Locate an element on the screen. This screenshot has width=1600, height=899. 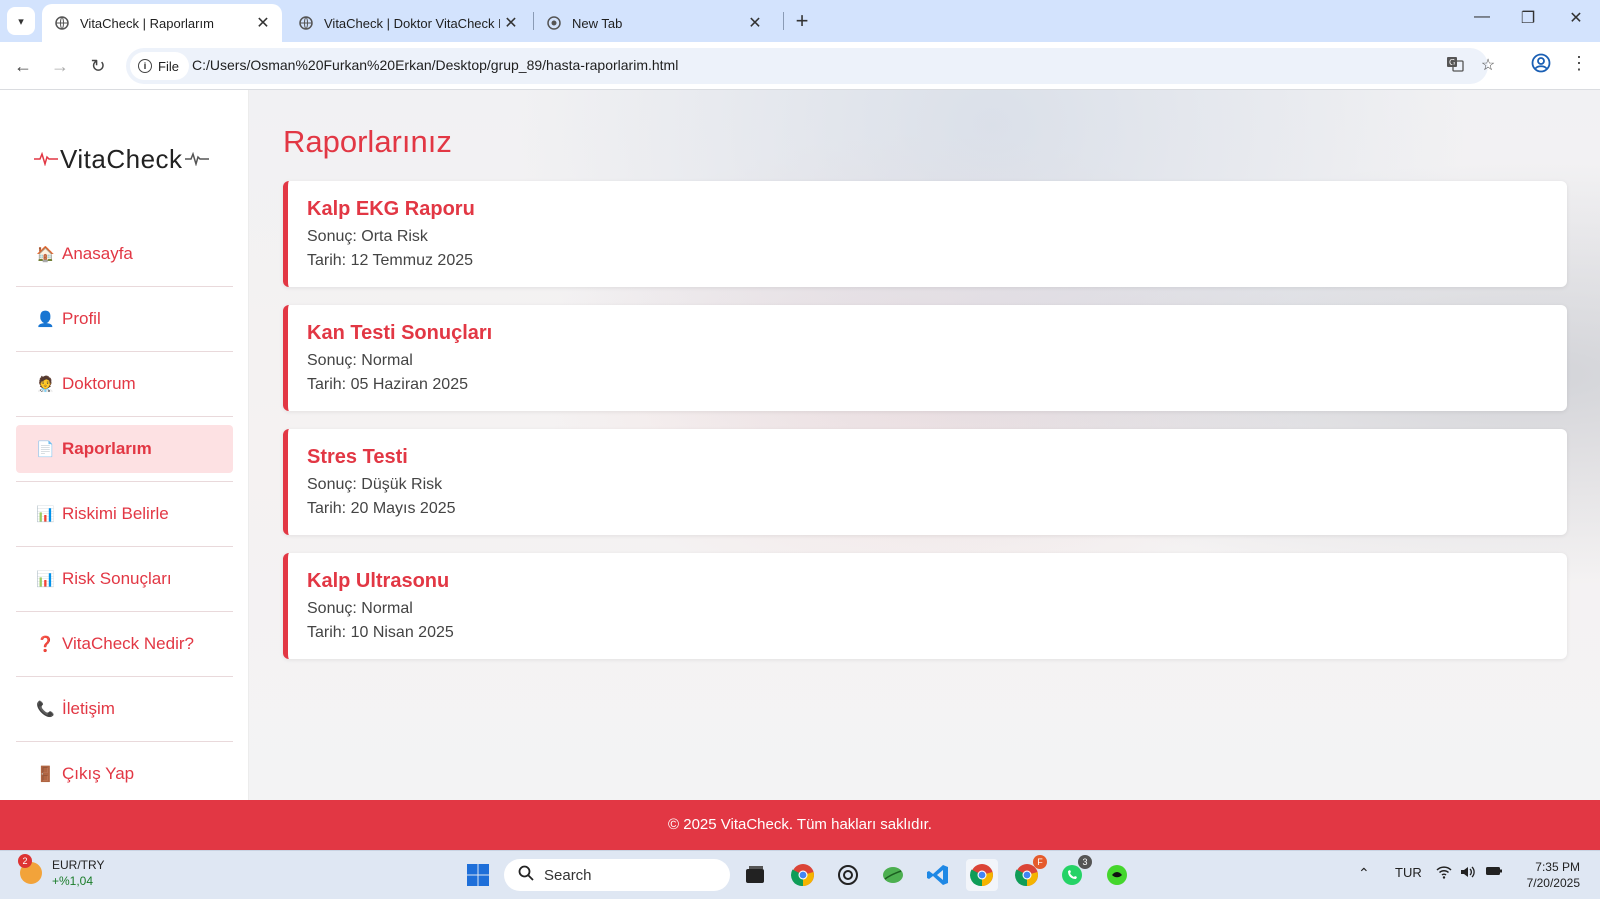
sidebar-item-label: VitaCheck Nedir? is located at coordinates (128, 643).